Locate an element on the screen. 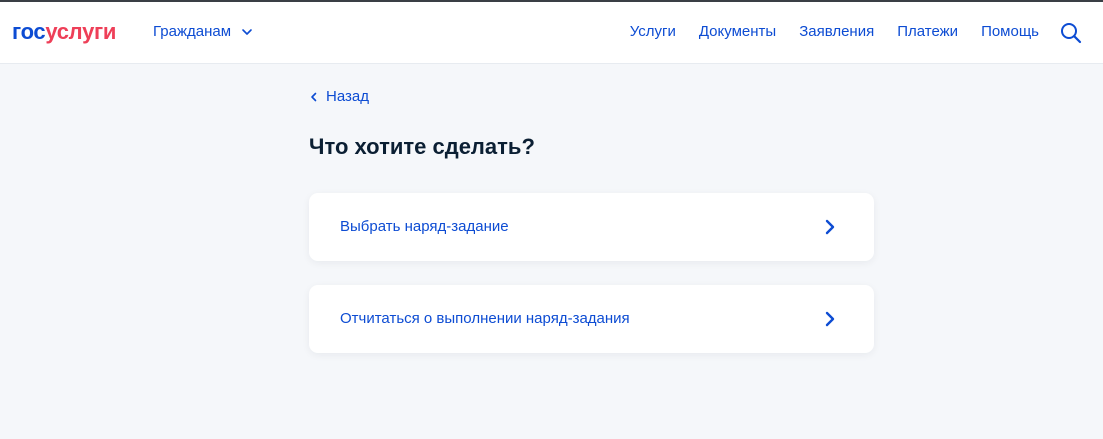 The width and height of the screenshot is (1103, 439). audience-selector: Гражданам is located at coordinates (203, 32).